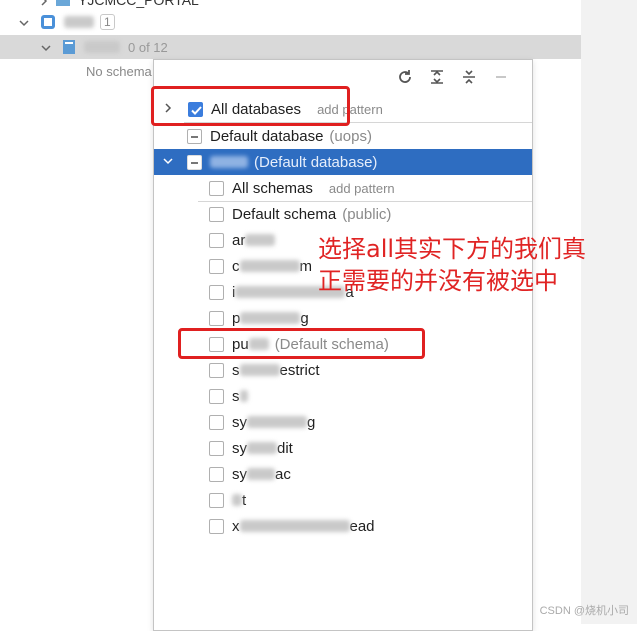 Image resolution: width=637 pixels, height=631 pixels. Describe the element at coordinates (272, 188) in the screenshot. I see `all-schemas-label: All schemas` at that location.